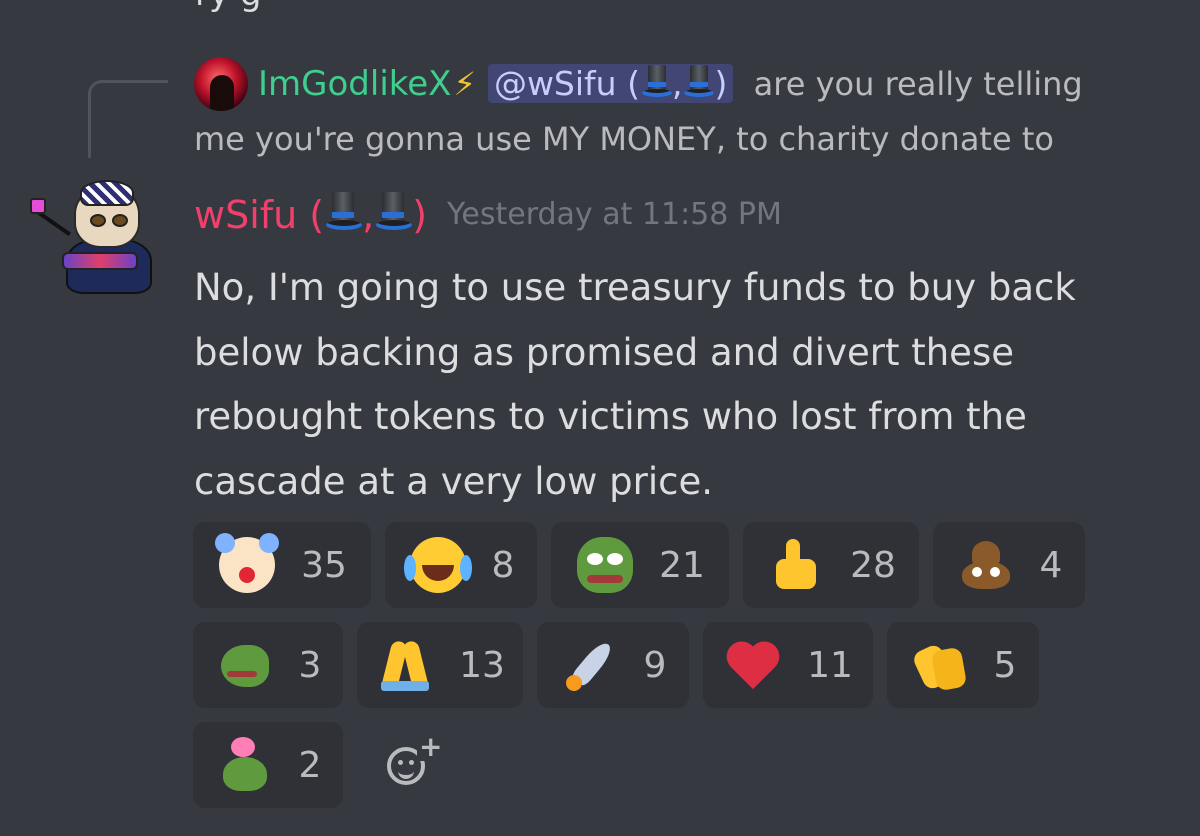 The width and height of the screenshot is (1200, 836). Describe the element at coordinates (873, 565) in the screenshot. I see `reaction-count: 28` at that location.